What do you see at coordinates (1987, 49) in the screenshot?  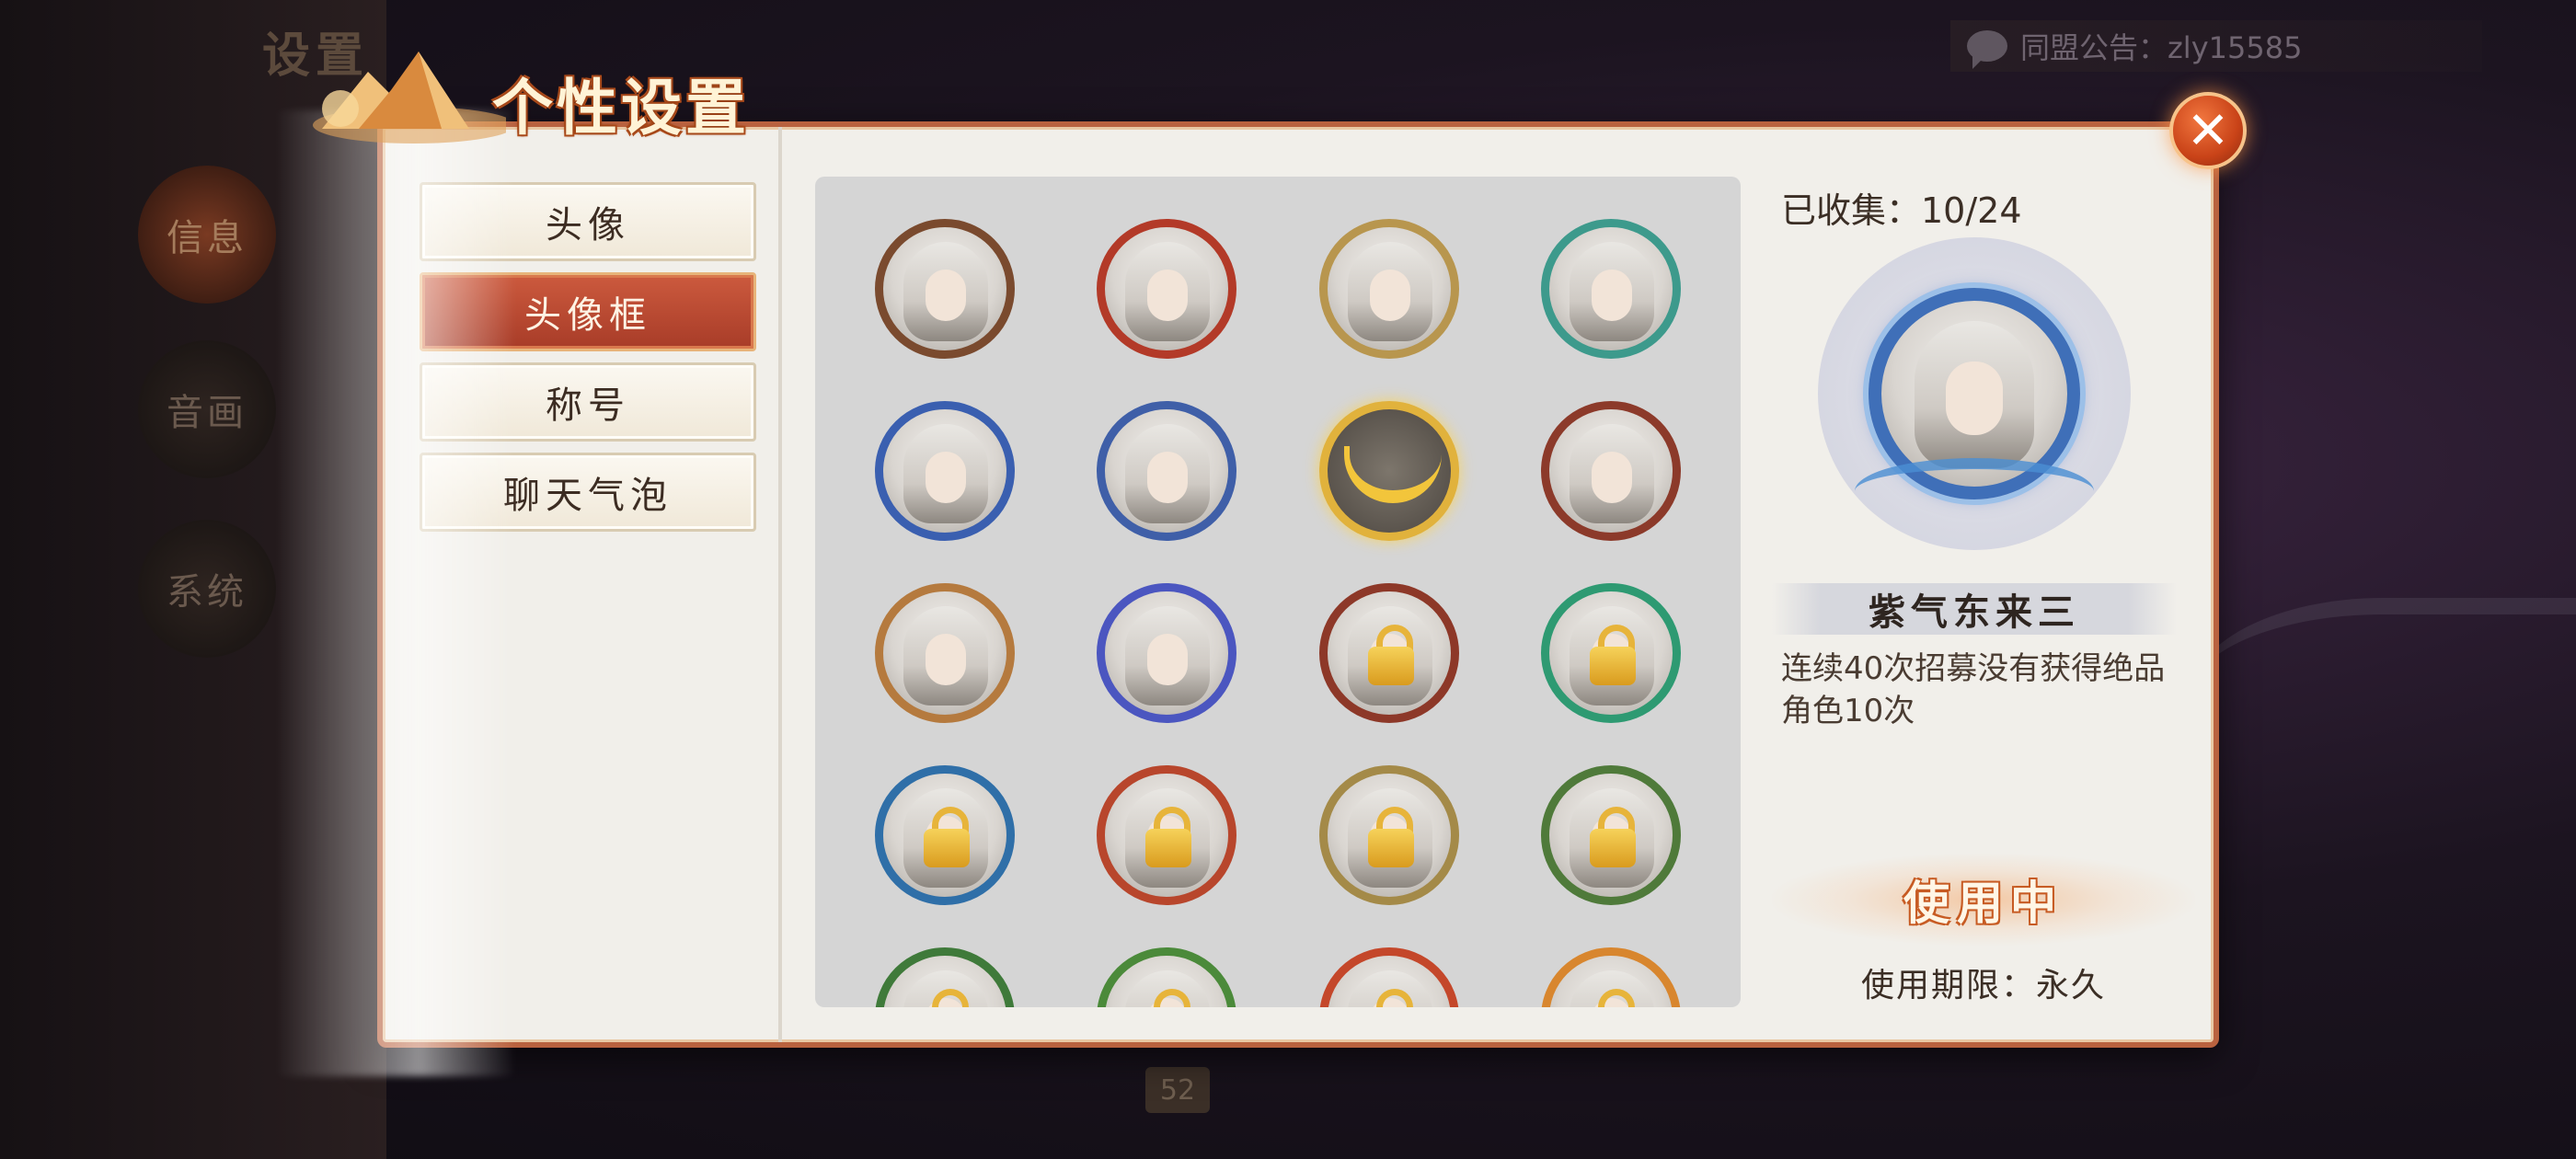 I see `chat-bubble-icon` at bounding box center [1987, 49].